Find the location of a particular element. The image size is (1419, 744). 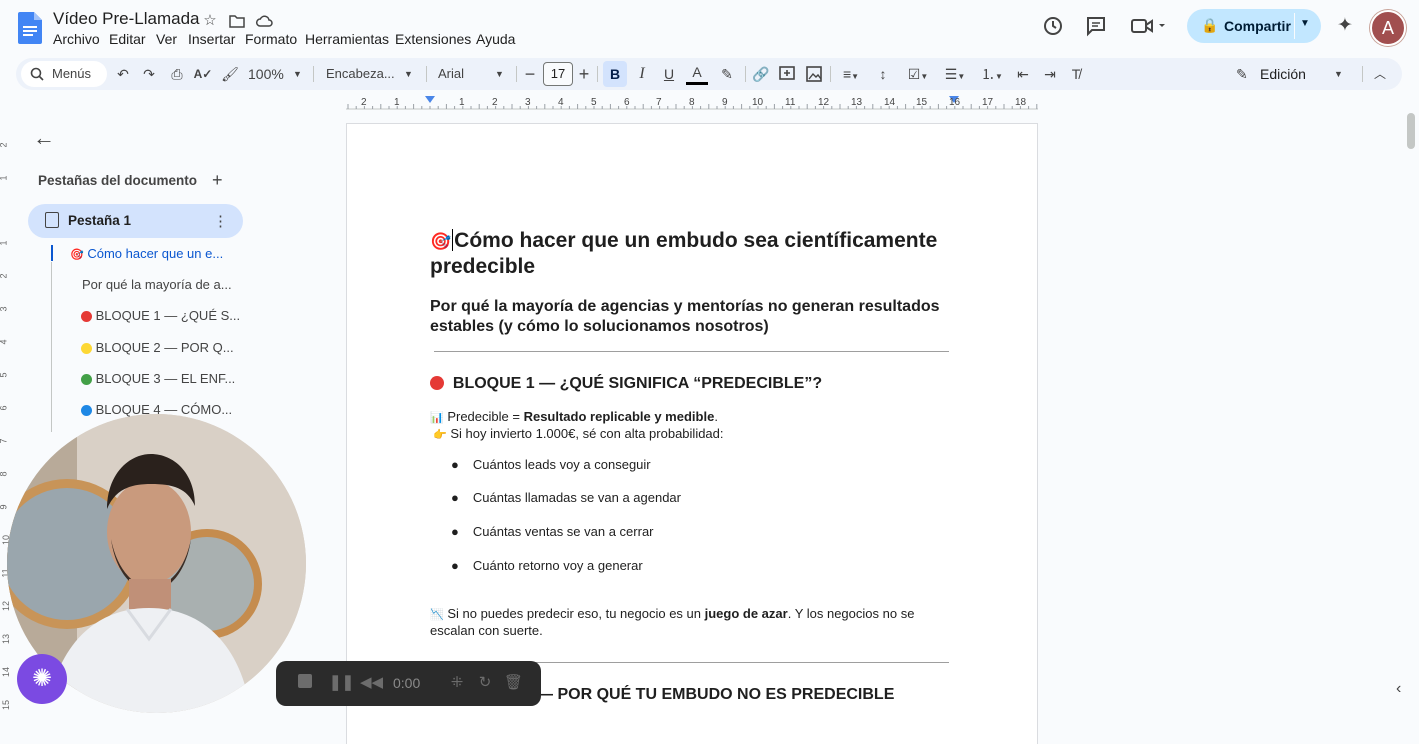

block-2-heading: — POR QUÉ TU EMBUDO NO ES PREDECIBLE is located at coordinates (715, 695).